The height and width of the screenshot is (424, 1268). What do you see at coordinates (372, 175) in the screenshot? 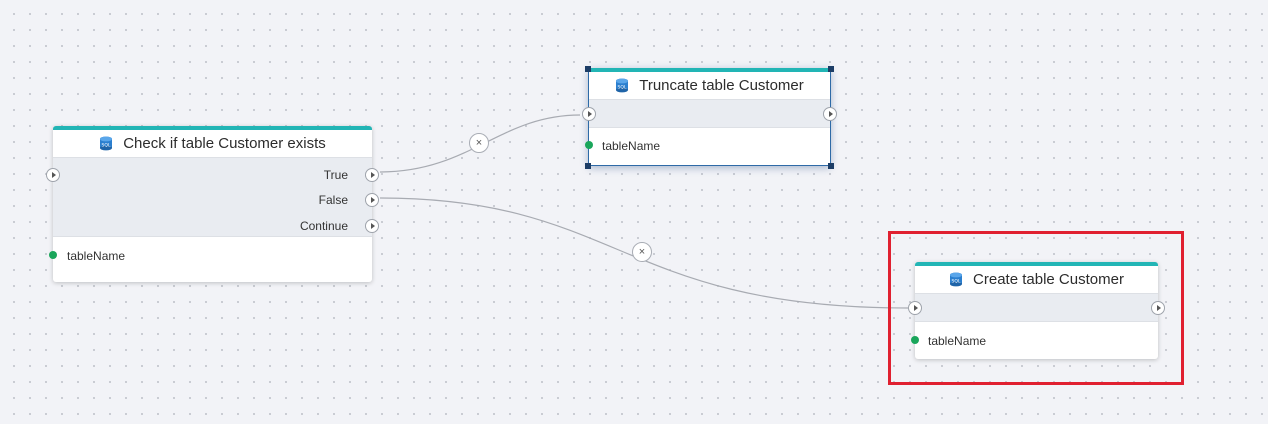
I see `output-port-true` at bounding box center [372, 175].